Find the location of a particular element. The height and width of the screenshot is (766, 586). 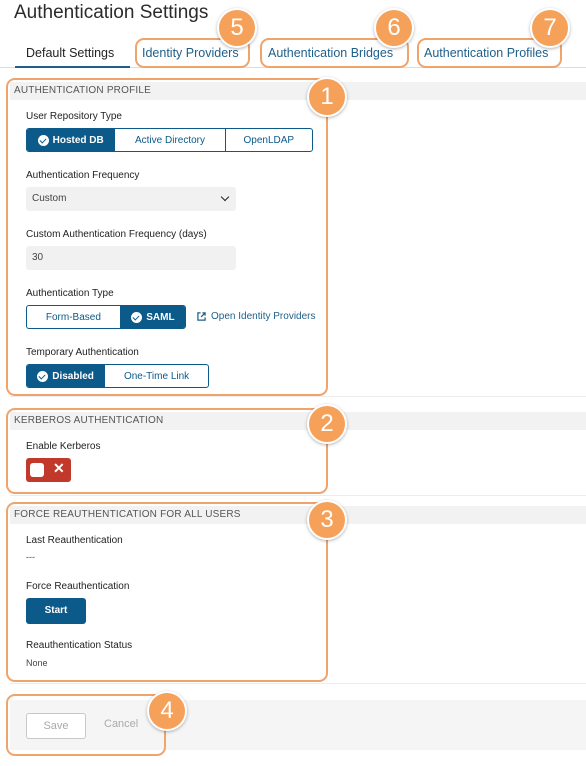

callout-badge-7: 7 is located at coordinates (550, 28).